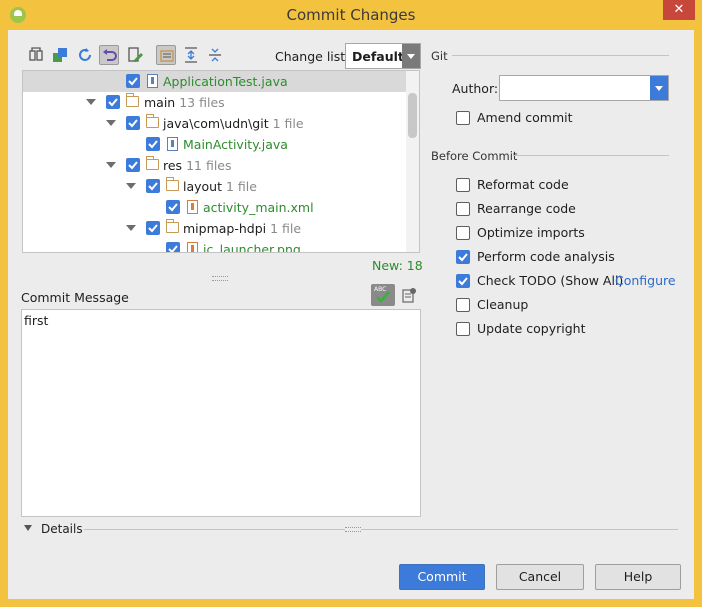 Image resolution: width=702 pixels, height=607 pixels. I want to click on option-label: Check TODO (Show All), so click(550, 280).